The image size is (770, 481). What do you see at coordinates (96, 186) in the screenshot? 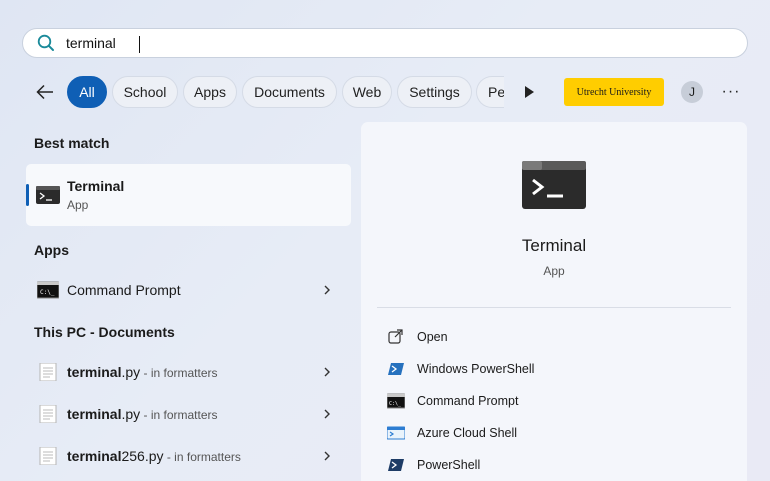
I see `best-match-name: Terminal` at bounding box center [96, 186].